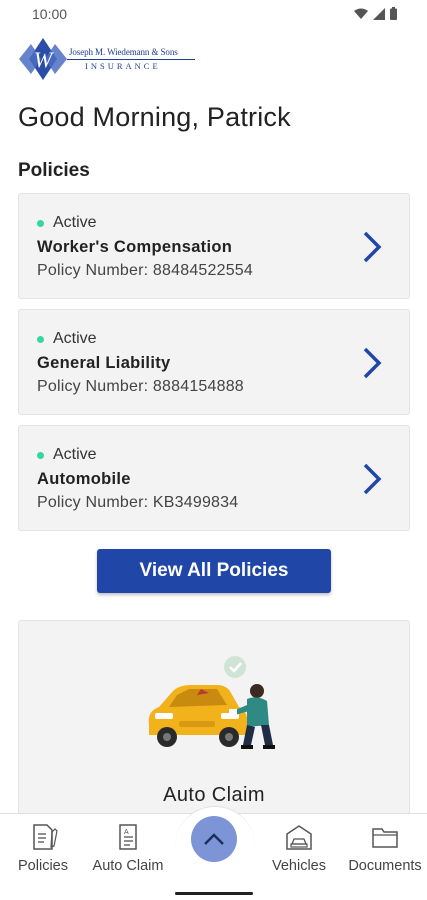 The image size is (427, 900). What do you see at coordinates (84, 479) in the screenshot?
I see `policy-name: Automobile` at bounding box center [84, 479].